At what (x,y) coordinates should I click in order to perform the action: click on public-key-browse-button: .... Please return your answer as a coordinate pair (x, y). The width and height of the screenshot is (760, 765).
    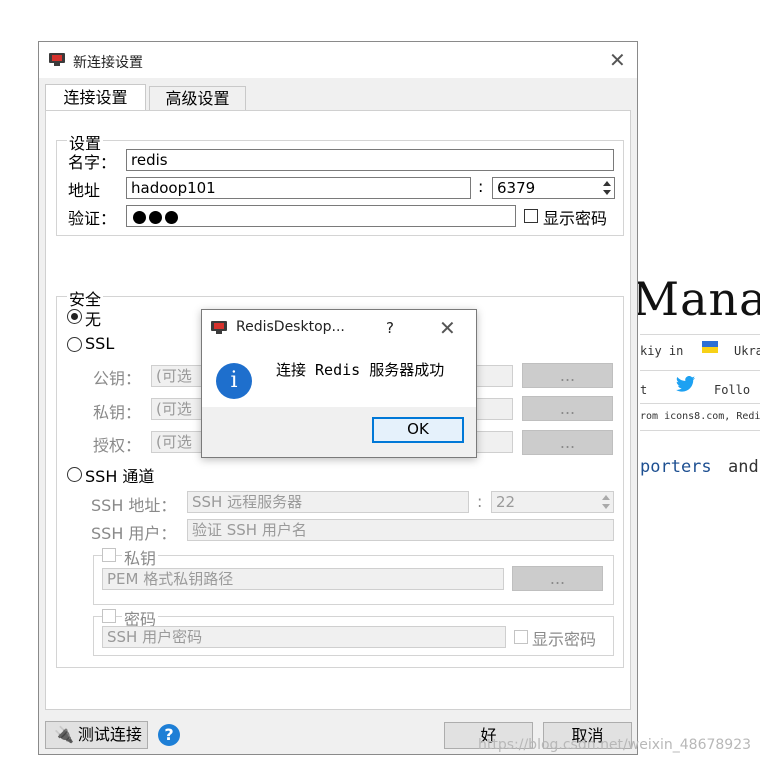
    Looking at the image, I should click on (567, 375).